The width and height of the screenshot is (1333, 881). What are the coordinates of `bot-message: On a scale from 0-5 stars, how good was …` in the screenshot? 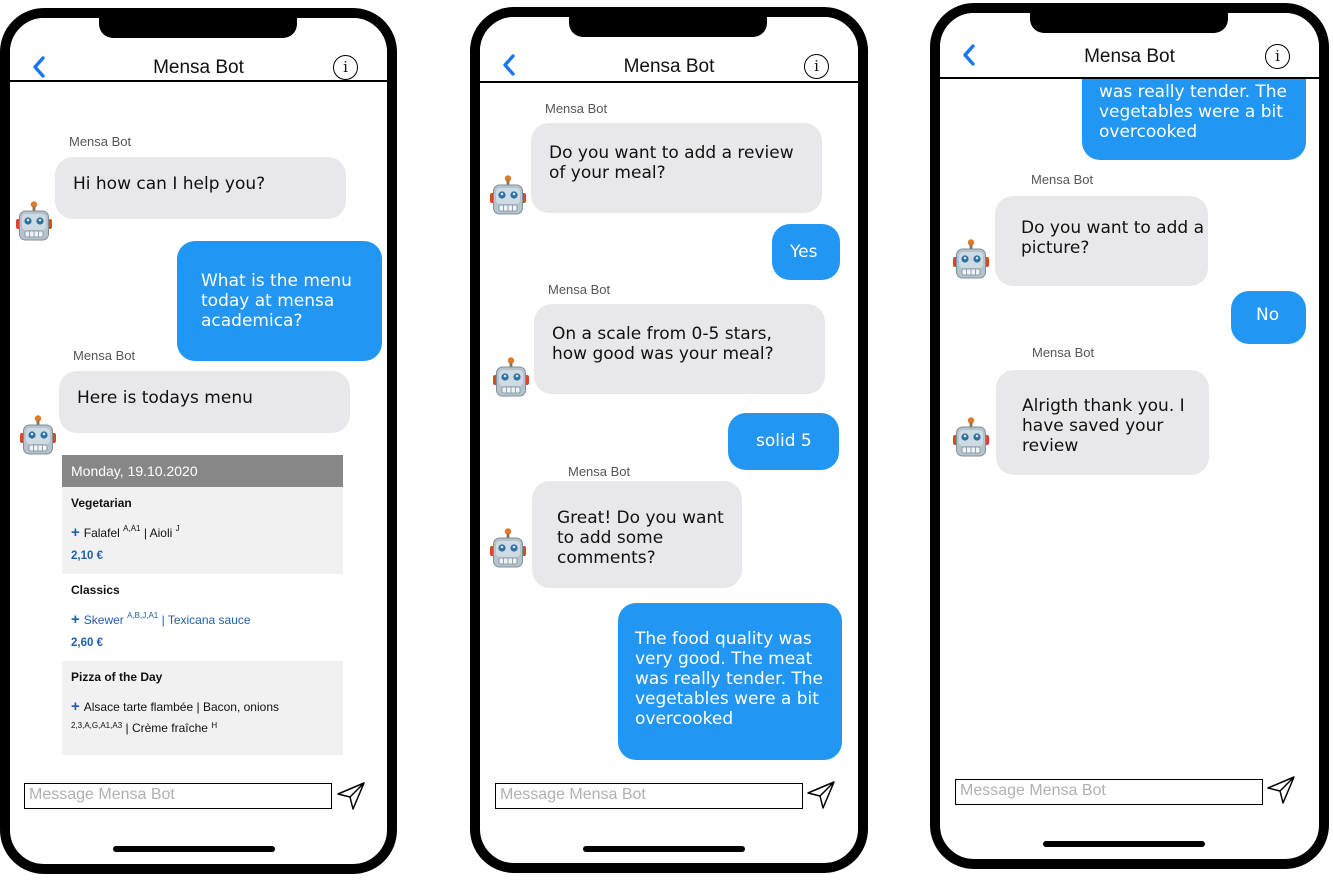 It's located at (679, 349).